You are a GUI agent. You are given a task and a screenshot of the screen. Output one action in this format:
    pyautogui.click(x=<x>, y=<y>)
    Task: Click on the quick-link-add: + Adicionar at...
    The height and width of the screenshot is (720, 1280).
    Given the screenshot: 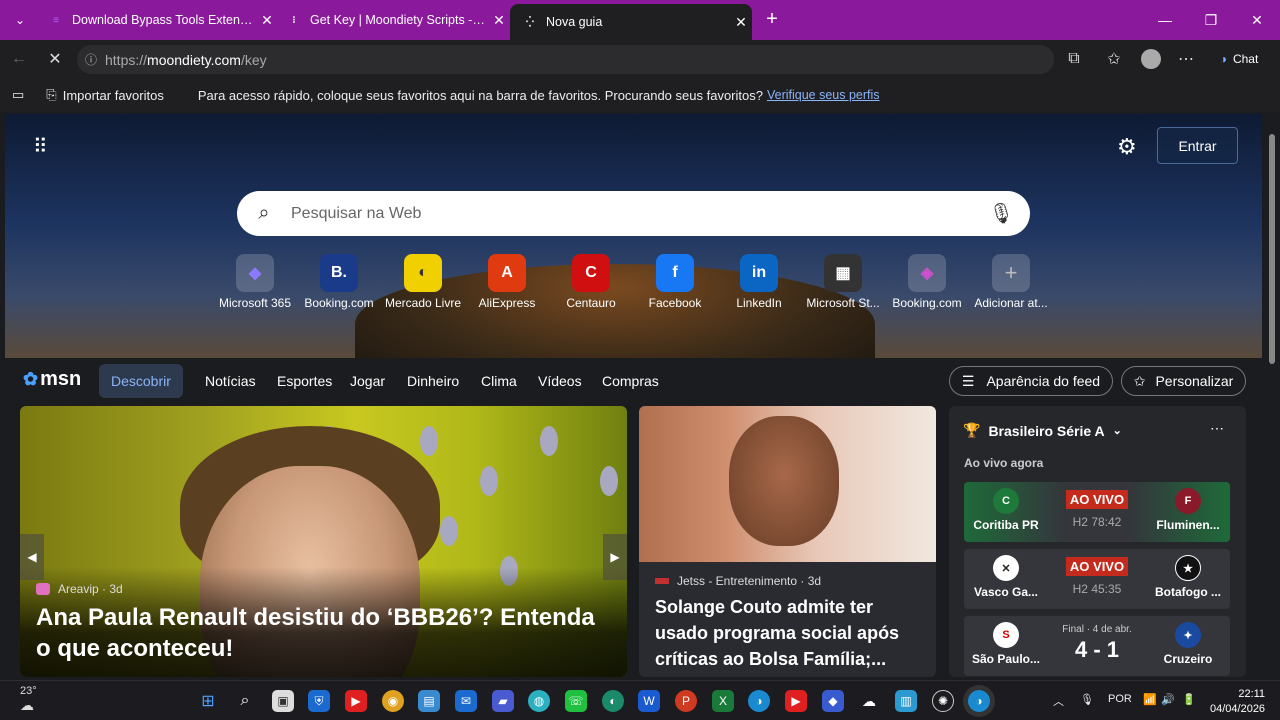 What is the action you would take?
    pyautogui.click(x=1011, y=282)
    